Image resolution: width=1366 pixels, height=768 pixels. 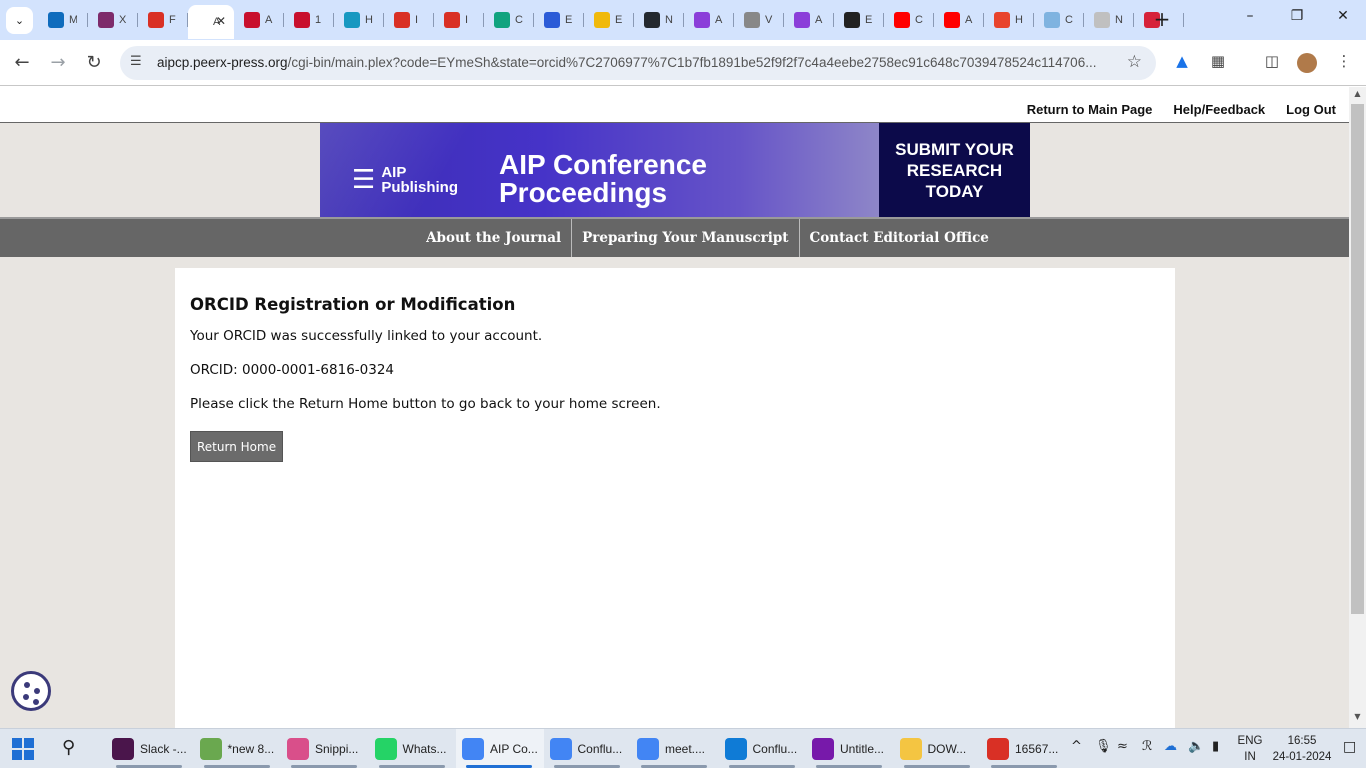 I want to click on notifications-icon: □, so click(x=1349, y=747).